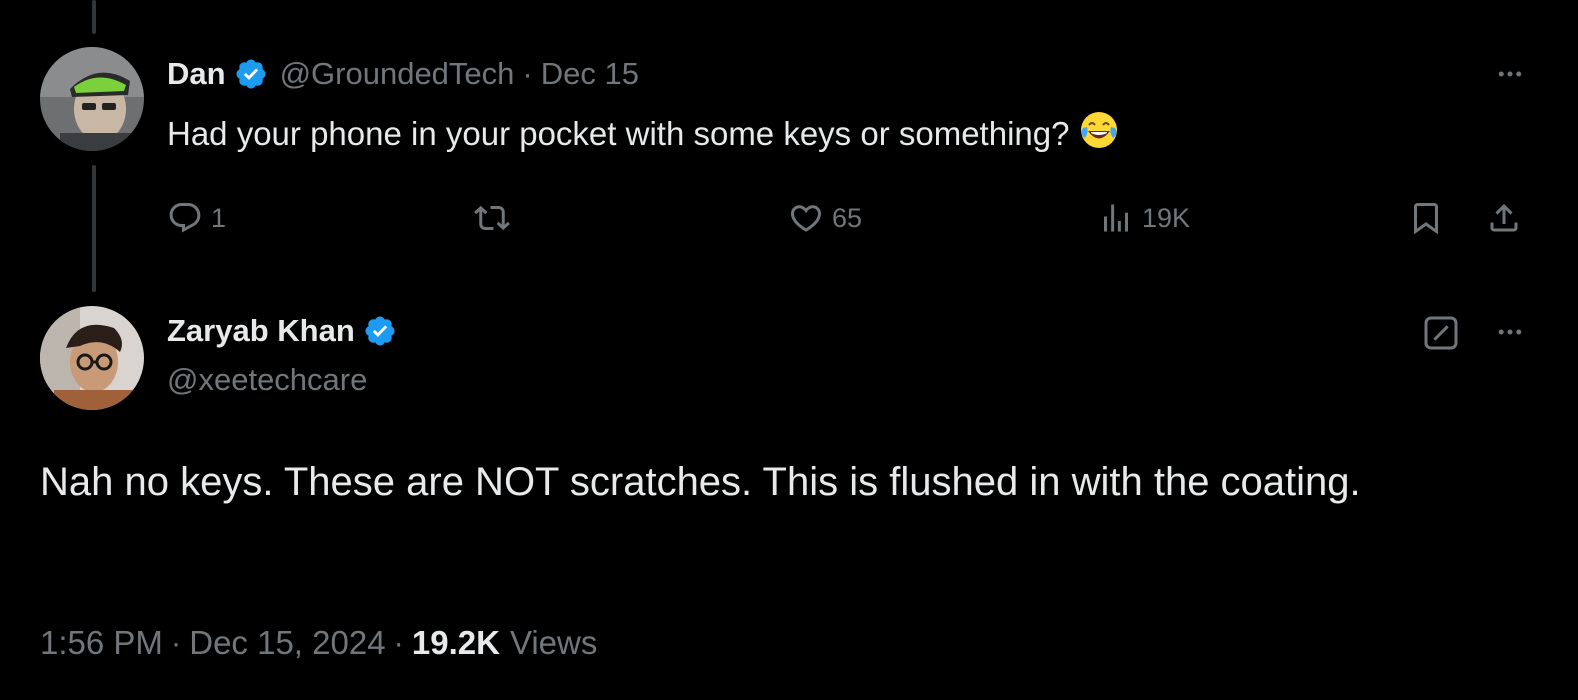  I want to click on thread-line-top, so click(94, 17).